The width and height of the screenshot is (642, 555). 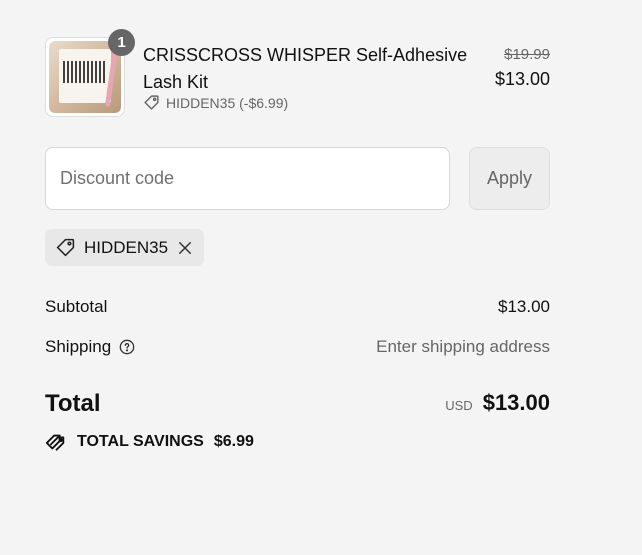 What do you see at coordinates (121, 42) in the screenshot?
I see `quantity-badge: 1` at bounding box center [121, 42].